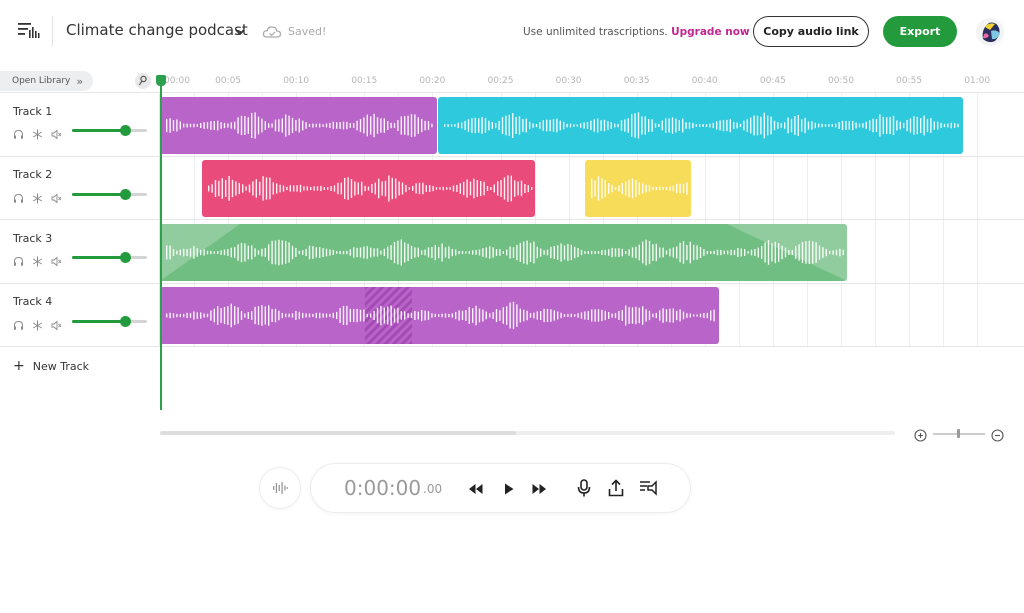 The image size is (1024, 613). Describe the element at coordinates (710, 32) in the screenshot. I see `upgrade-now-link: Upgrade now` at that location.